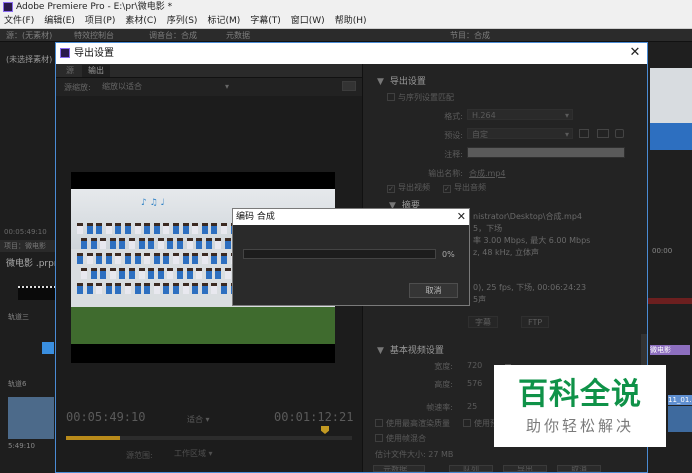  Describe the element at coordinates (346, 7) in the screenshot. I see `app-title-bar: Adobe Premiere Pro - E:\pr\微电影 *` at that location.